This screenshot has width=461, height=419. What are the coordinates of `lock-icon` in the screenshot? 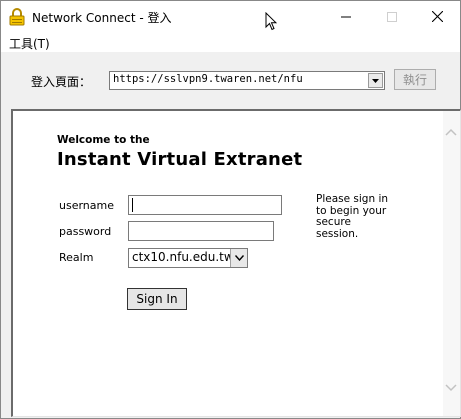 It's located at (17, 17).